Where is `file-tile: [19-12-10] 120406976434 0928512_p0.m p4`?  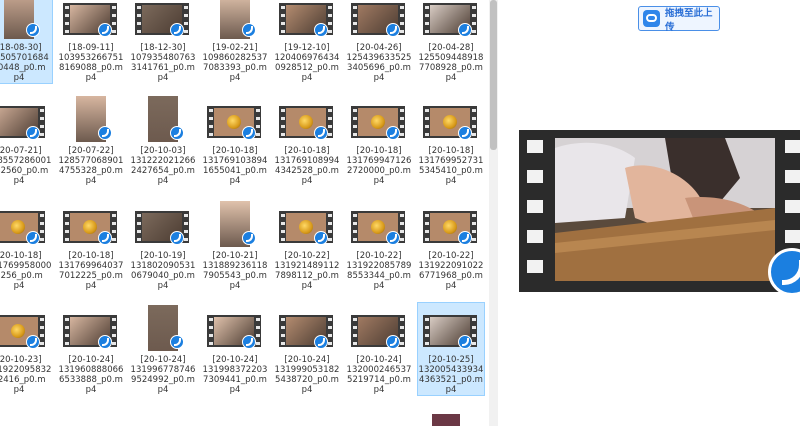
file-tile: [19-12-10] 120406976434 0928512_p0.m p4 is located at coordinates (307, 41).